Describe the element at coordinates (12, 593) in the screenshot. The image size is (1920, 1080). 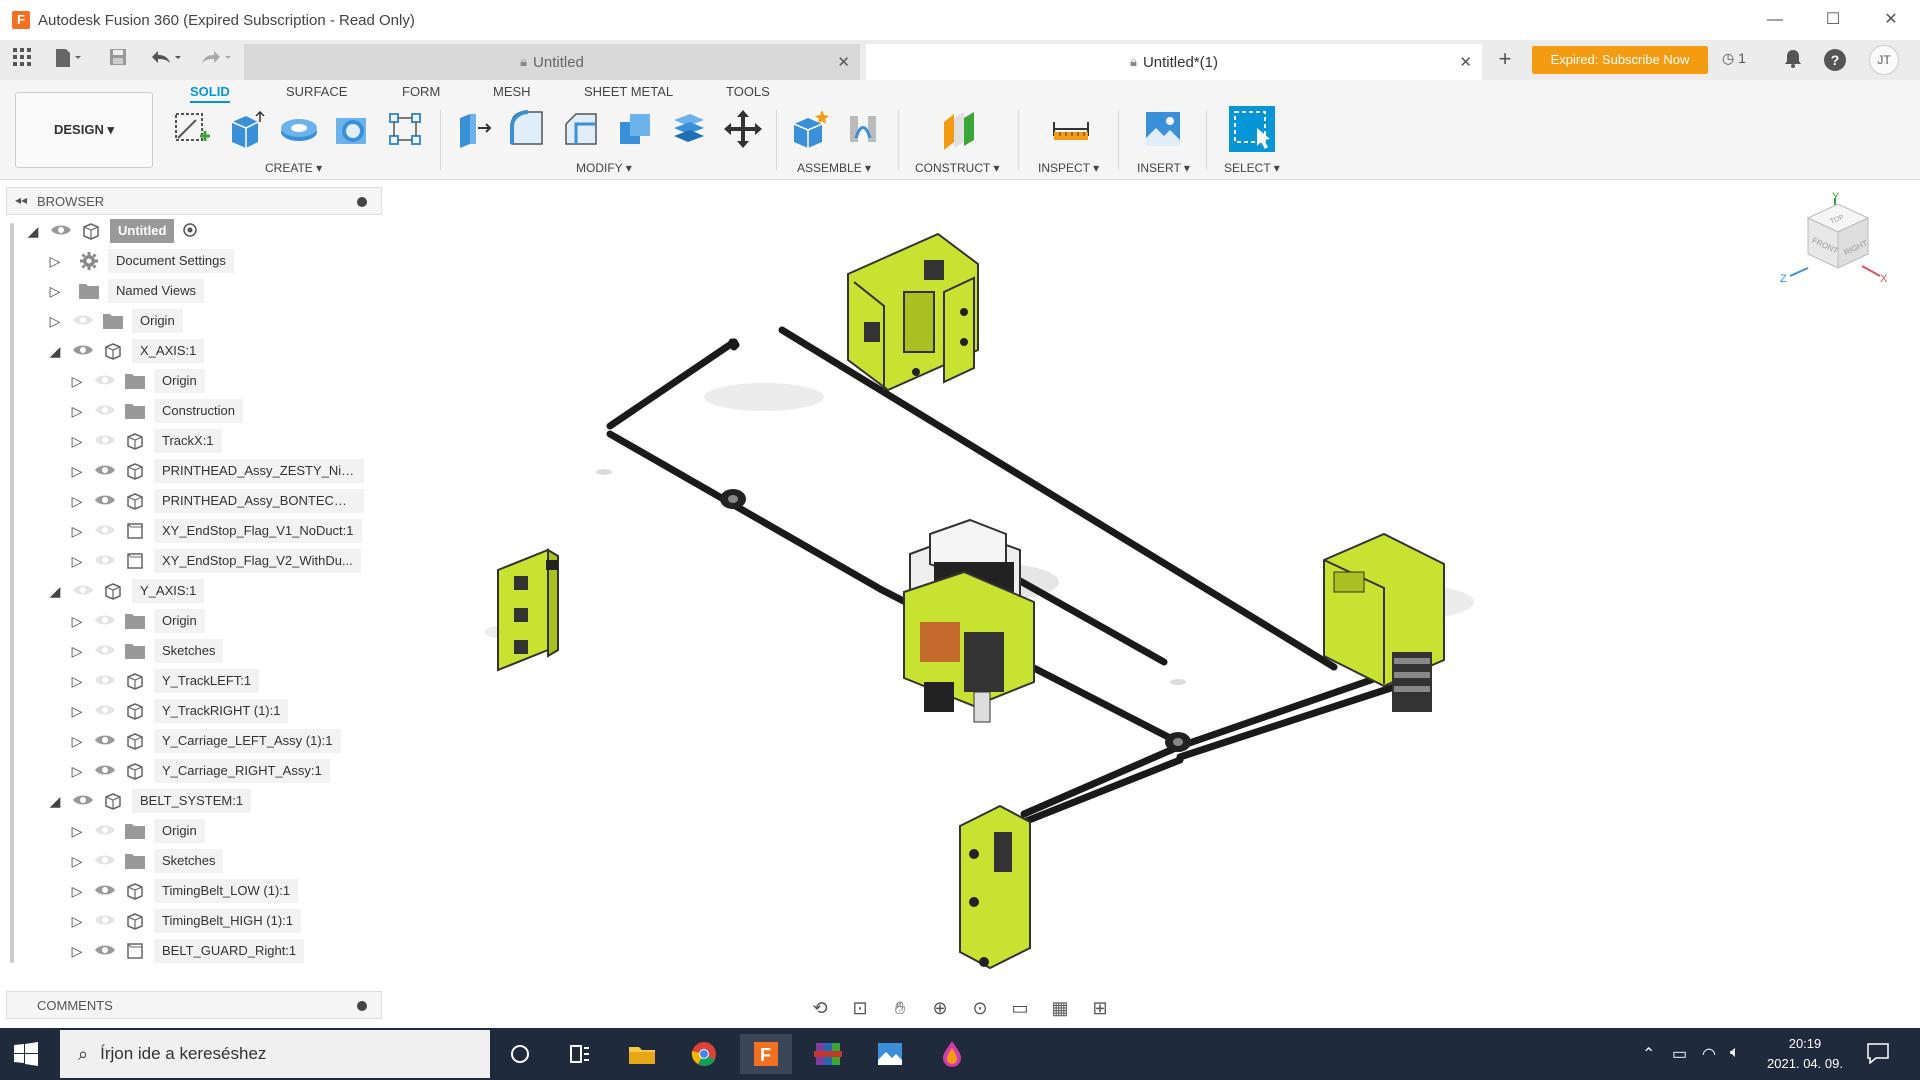
I see `browser-scrollbar` at that location.